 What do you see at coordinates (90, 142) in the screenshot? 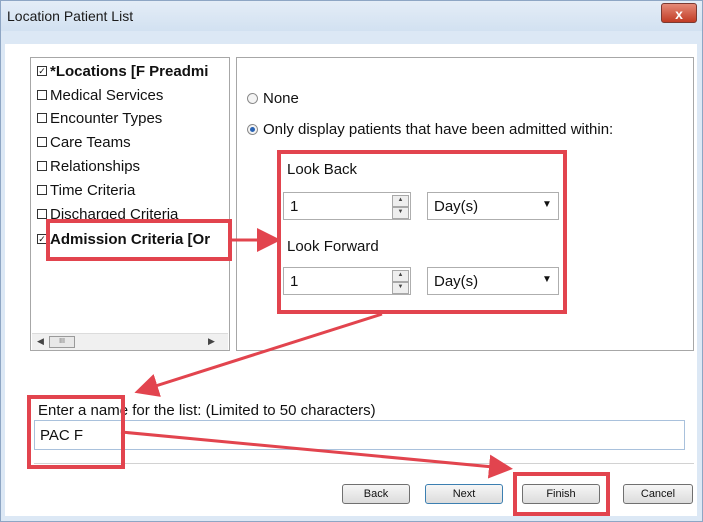
I see `nav-item-label: Care Teams` at bounding box center [90, 142].